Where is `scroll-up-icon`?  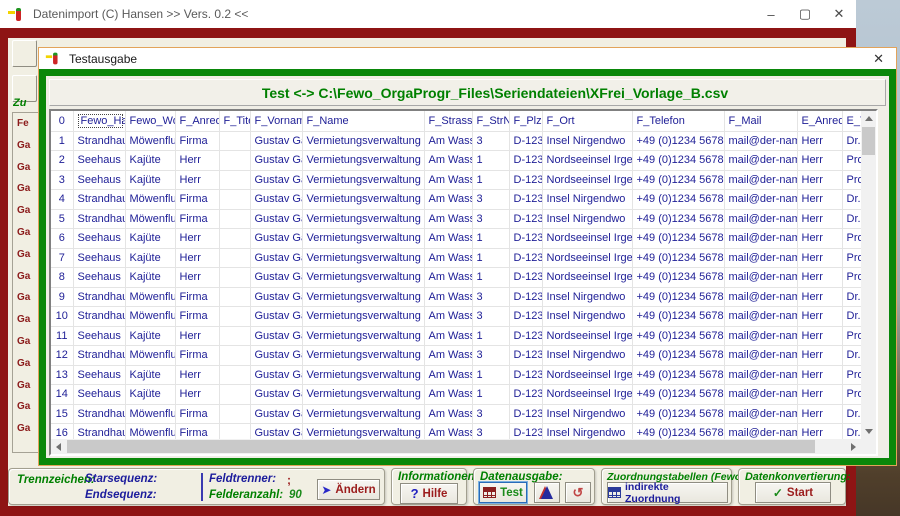 scroll-up-icon is located at coordinates (868, 118).